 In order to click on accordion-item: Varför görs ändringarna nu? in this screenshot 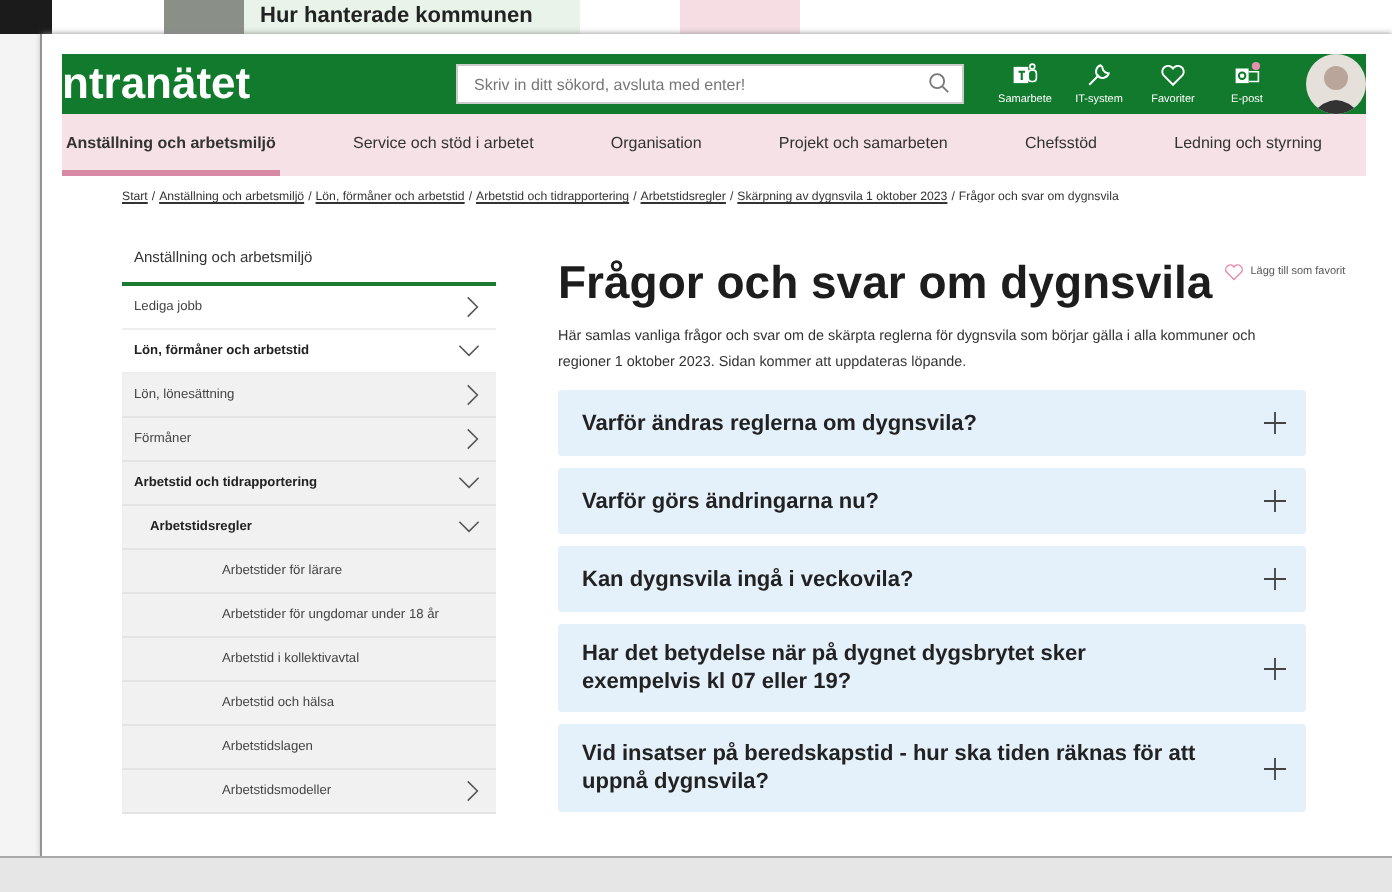, I will do `click(932, 501)`.